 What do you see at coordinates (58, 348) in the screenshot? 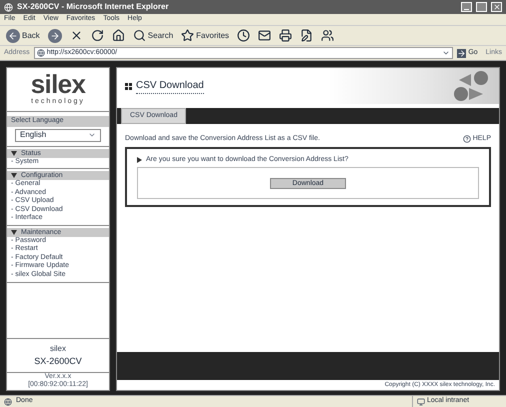
I see `device-brand: silex` at bounding box center [58, 348].